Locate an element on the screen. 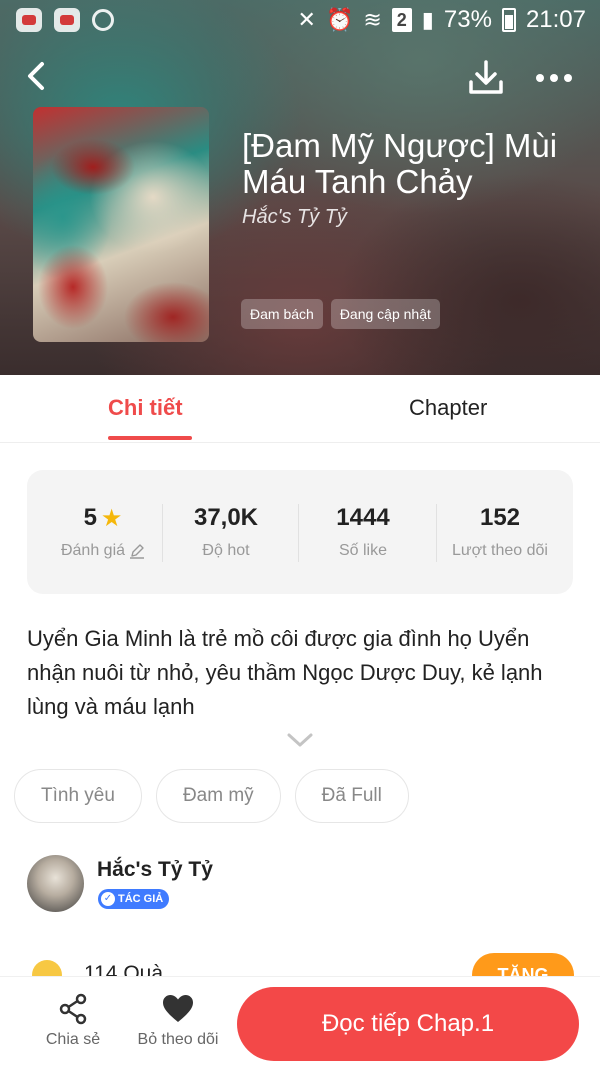 This screenshot has height=1067, width=600. alarm-icon: ⏰ is located at coordinates (339, 19).